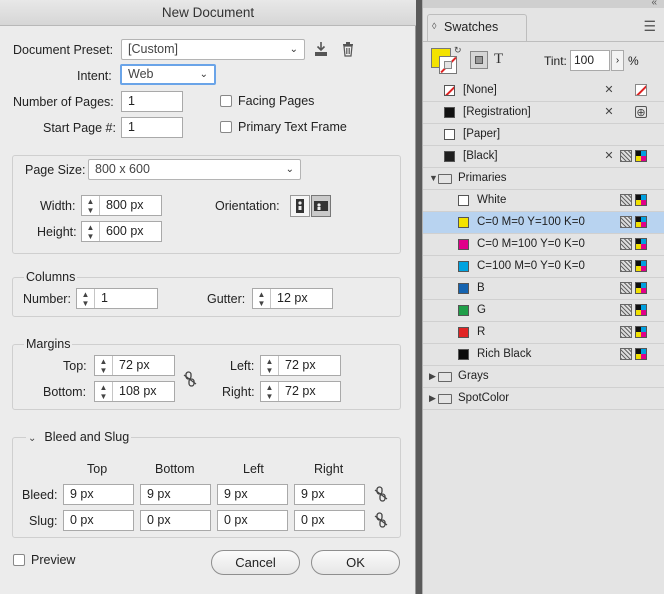  I want to click on swatch-row: G, so click(543, 311).